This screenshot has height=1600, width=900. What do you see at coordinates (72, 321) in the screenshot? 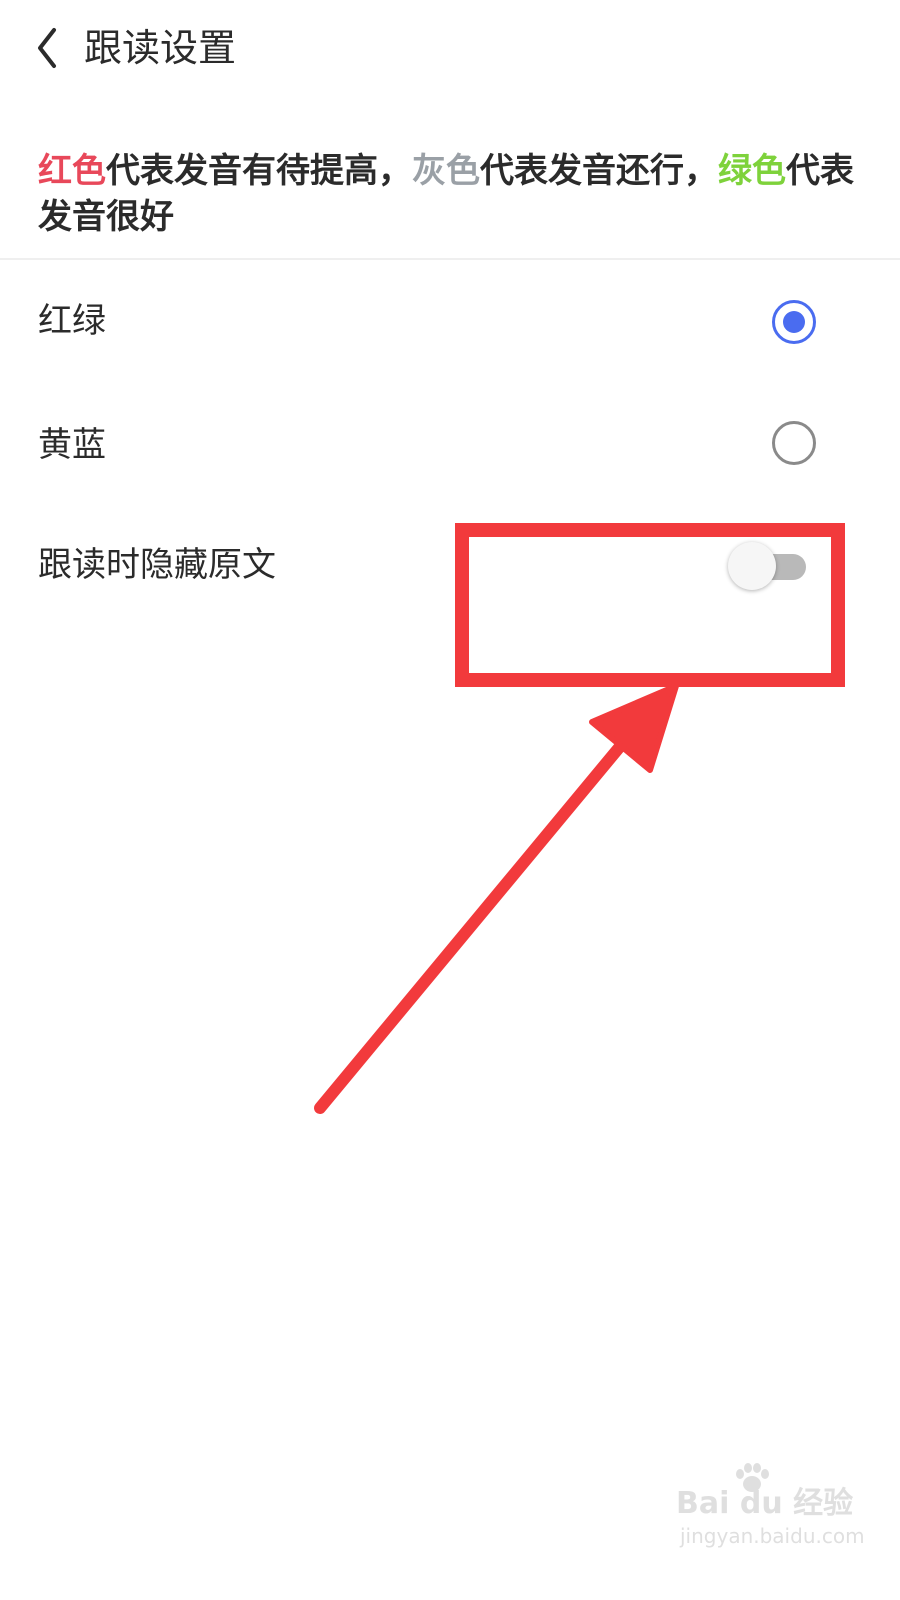
I see `option-label: 红绿` at bounding box center [72, 321].